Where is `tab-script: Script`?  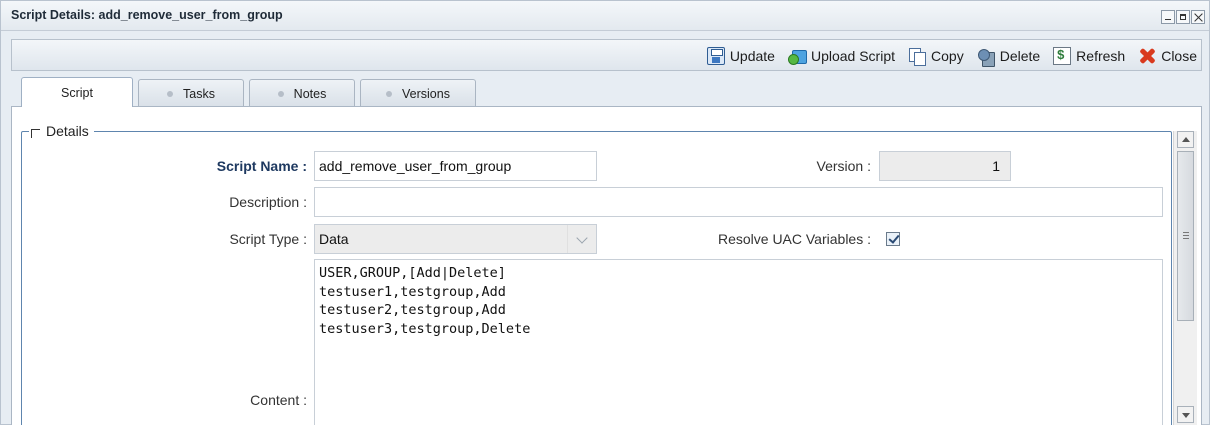
tab-script: Script is located at coordinates (77, 92).